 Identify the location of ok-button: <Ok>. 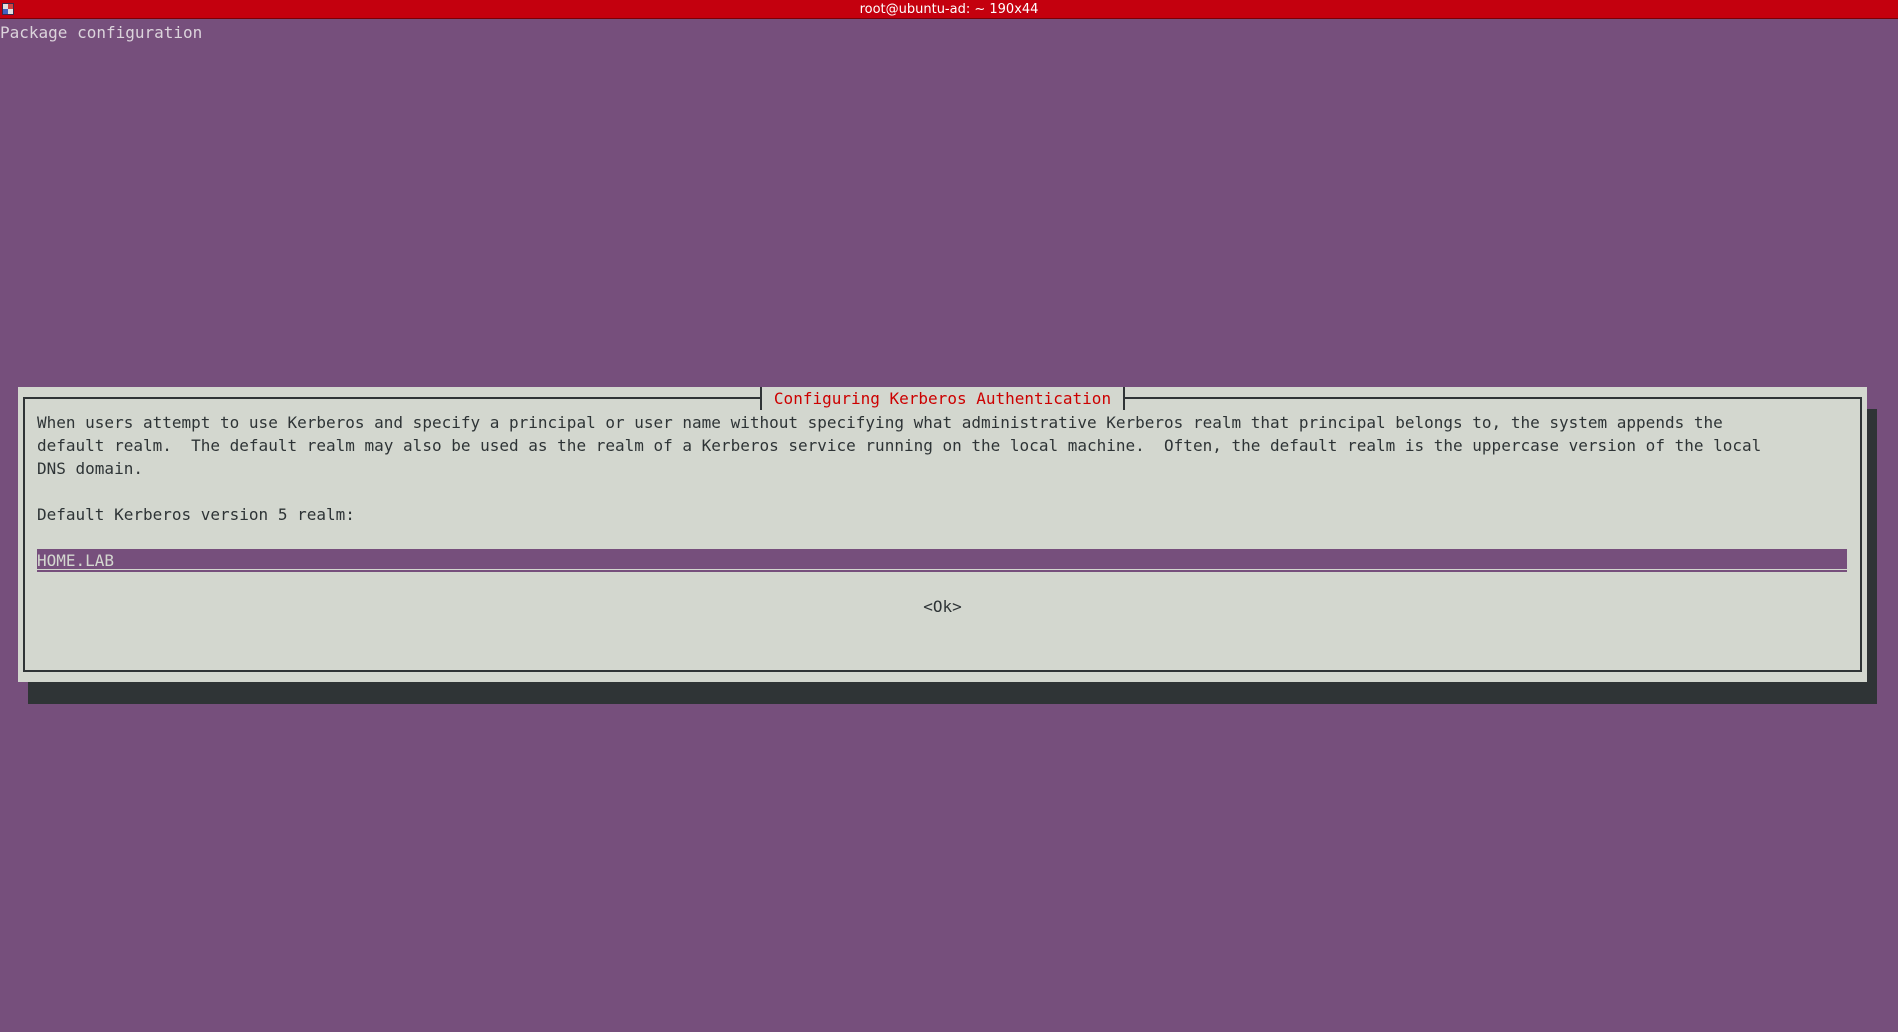
(942, 606).